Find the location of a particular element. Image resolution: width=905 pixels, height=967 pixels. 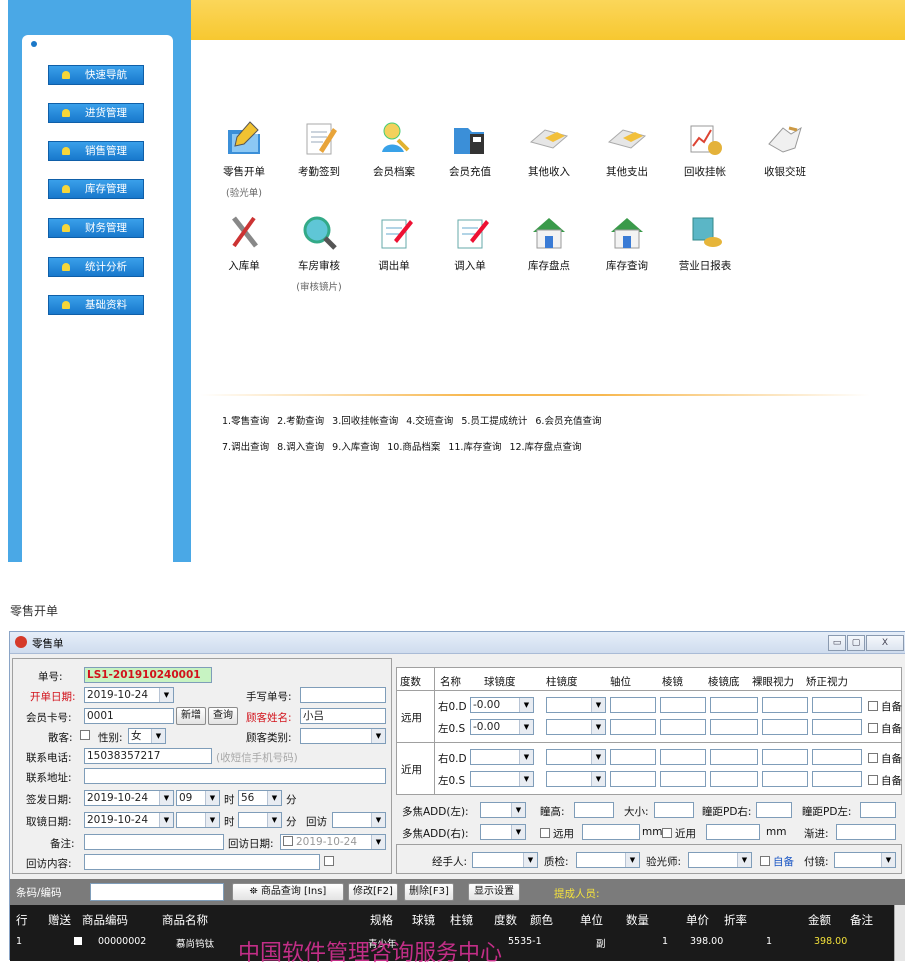

gift-checkbox is located at coordinates (78, 941).